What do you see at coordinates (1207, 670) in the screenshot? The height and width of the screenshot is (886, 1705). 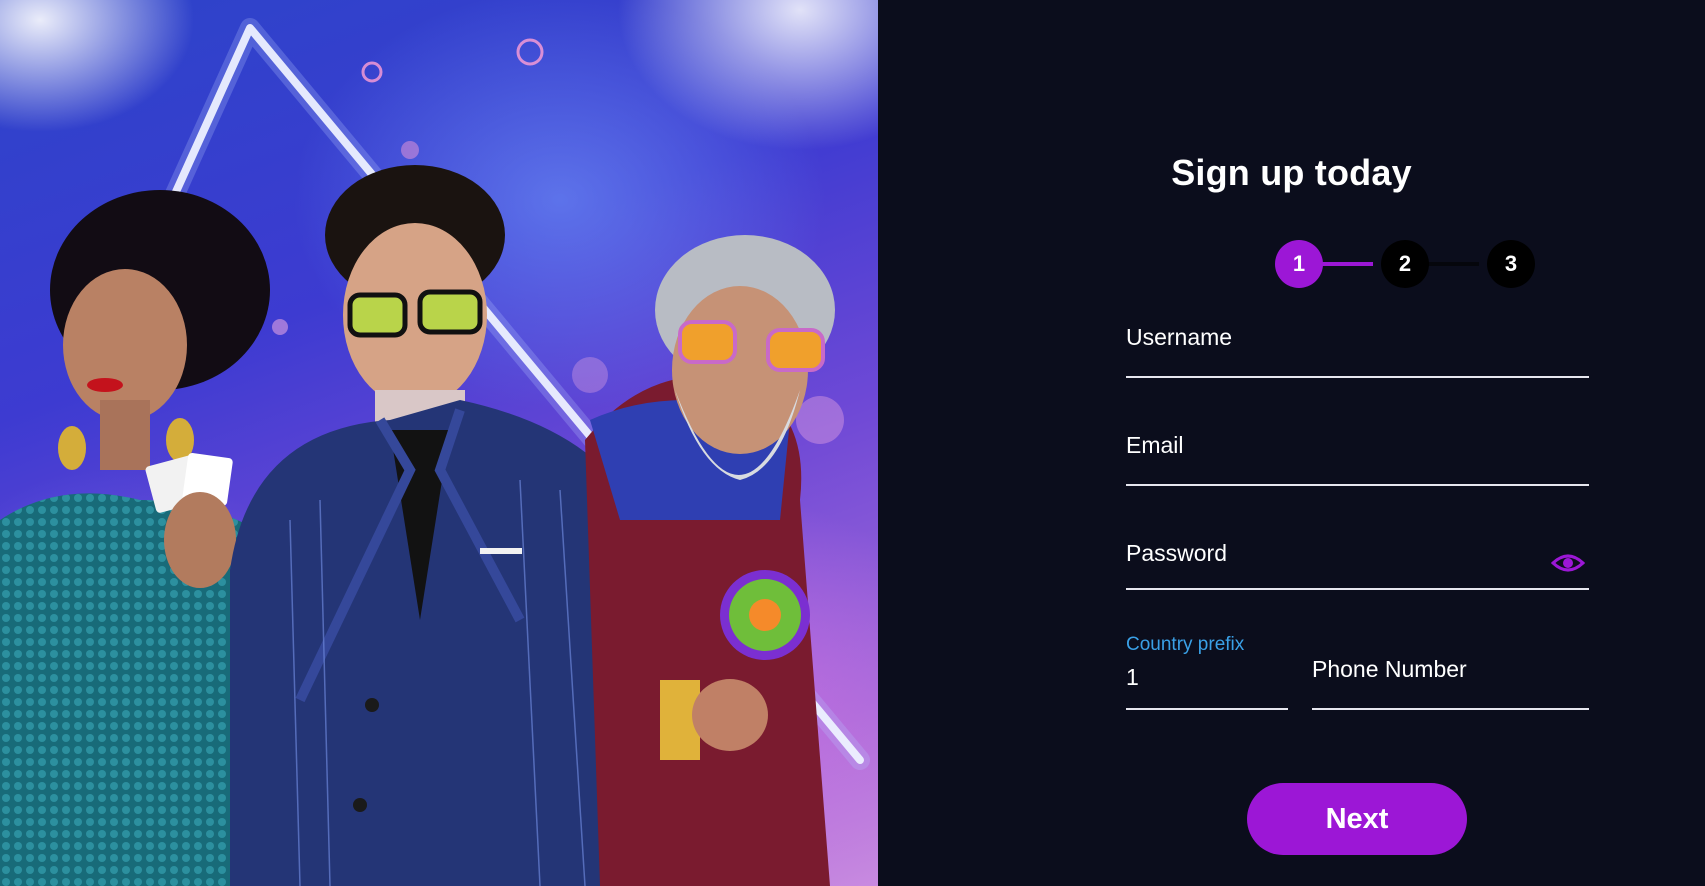 I see `country-prefix-field: Country prefix 1` at bounding box center [1207, 670].